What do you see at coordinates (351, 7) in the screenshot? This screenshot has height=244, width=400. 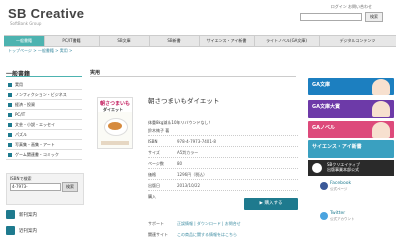 I see `top-links: ログイン お問い合わせ` at bounding box center [351, 7].